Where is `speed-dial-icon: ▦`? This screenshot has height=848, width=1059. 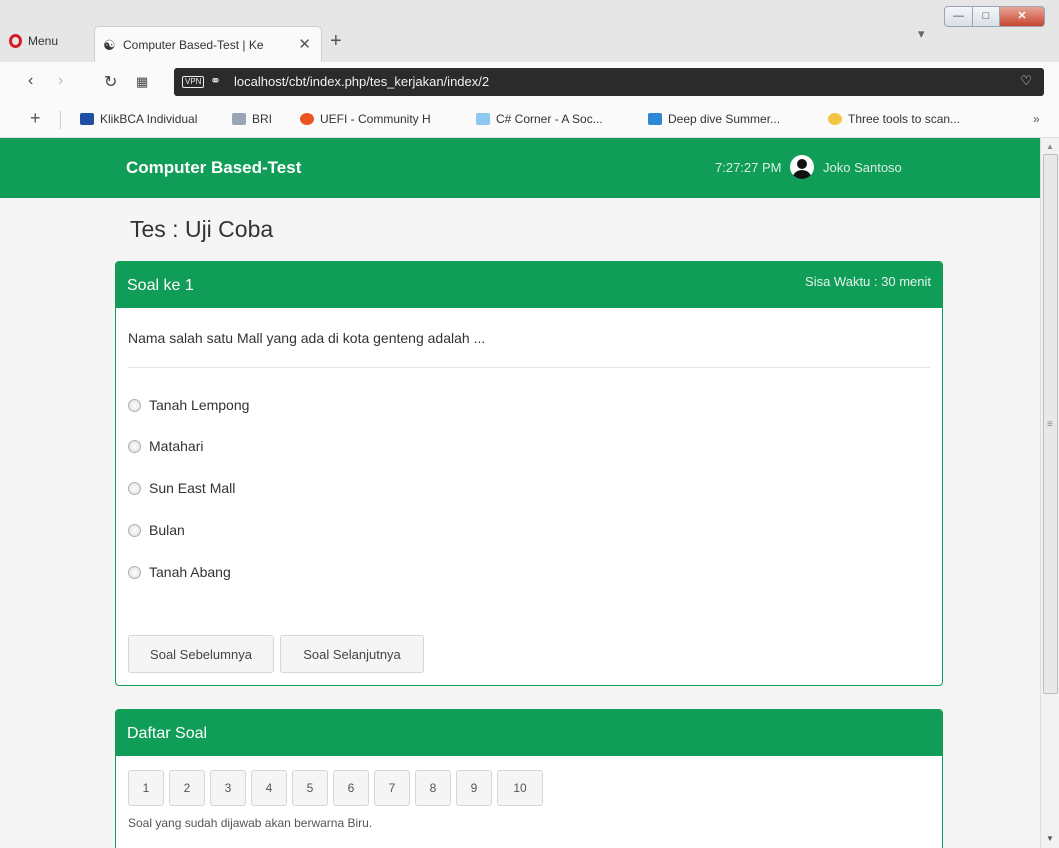 speed-dial-icon: ▦ is located at coordinates (142, 82).